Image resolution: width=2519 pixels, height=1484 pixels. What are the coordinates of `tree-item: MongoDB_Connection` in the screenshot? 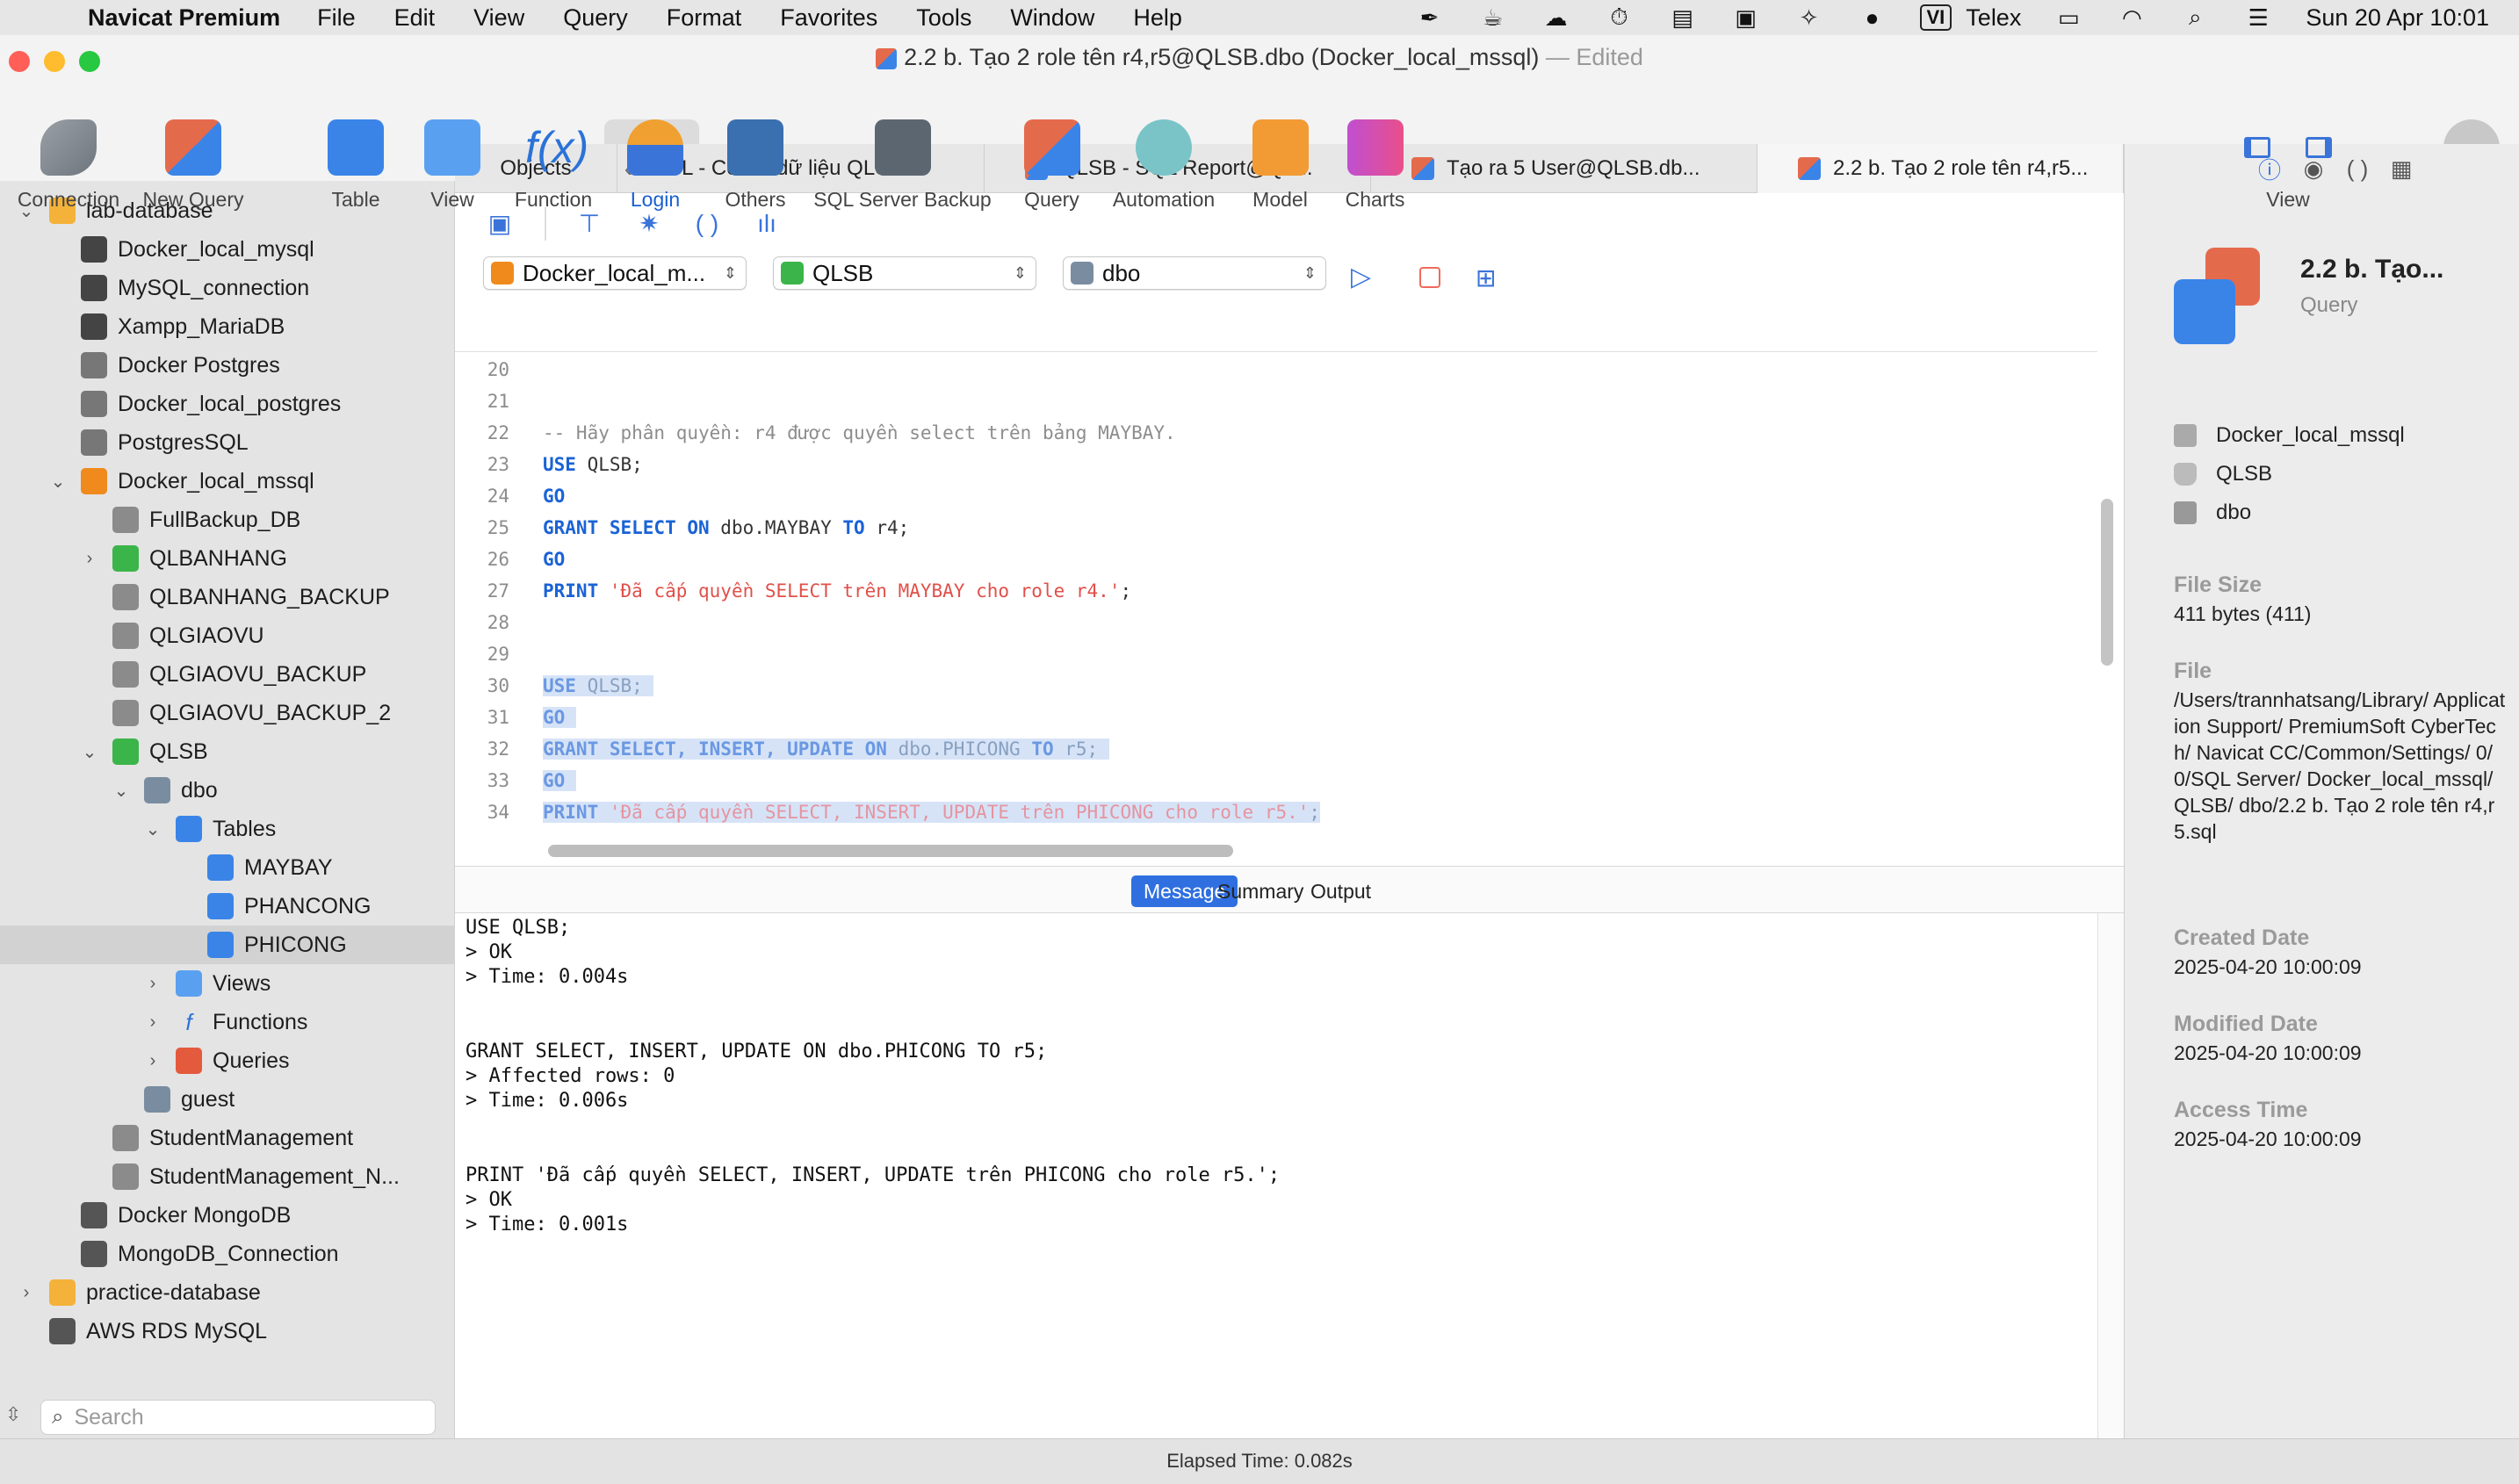 It's located at (228, 1254).